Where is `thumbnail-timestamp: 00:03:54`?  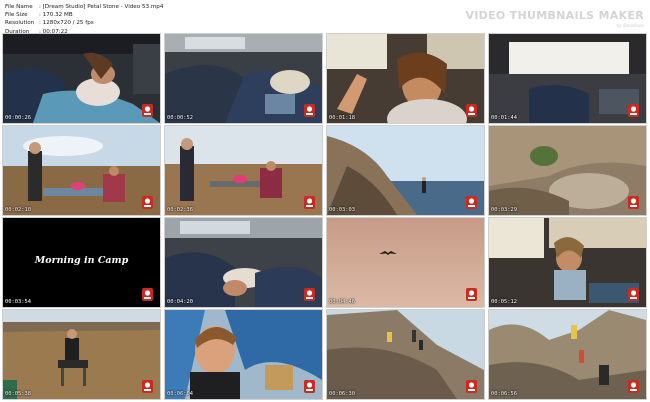
thumbnail-timestamp: 00:03:54 is located at coordinates (18, 302).